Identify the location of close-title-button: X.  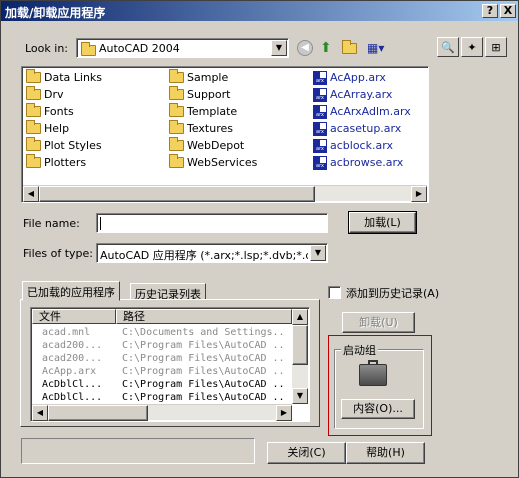
(508, 11).